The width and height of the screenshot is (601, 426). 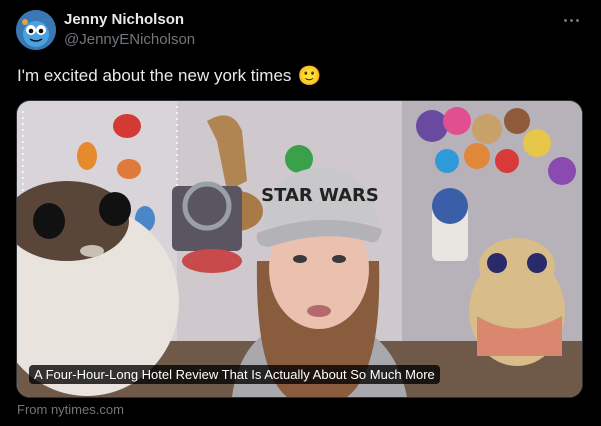 I want to click on author-display-name: Jenny Nicholson, so click(x=124, y=19).